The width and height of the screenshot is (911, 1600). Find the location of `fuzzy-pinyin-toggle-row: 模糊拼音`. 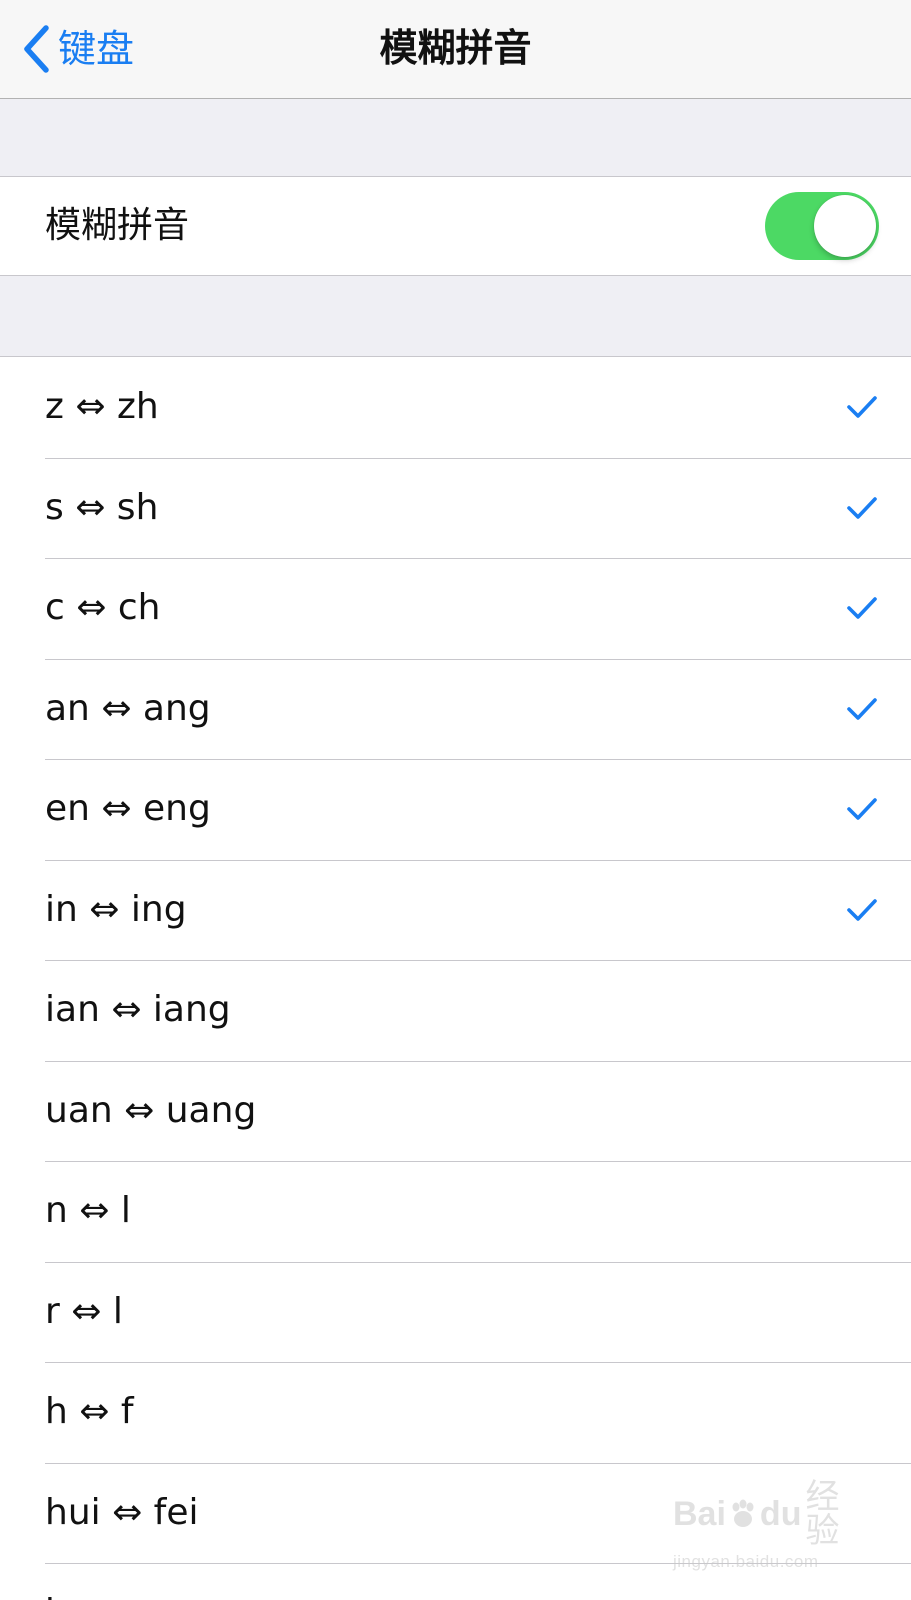

fuzzy-pinyin-toggle-row: 模糊拼音 is located at coordinates (455, 226).